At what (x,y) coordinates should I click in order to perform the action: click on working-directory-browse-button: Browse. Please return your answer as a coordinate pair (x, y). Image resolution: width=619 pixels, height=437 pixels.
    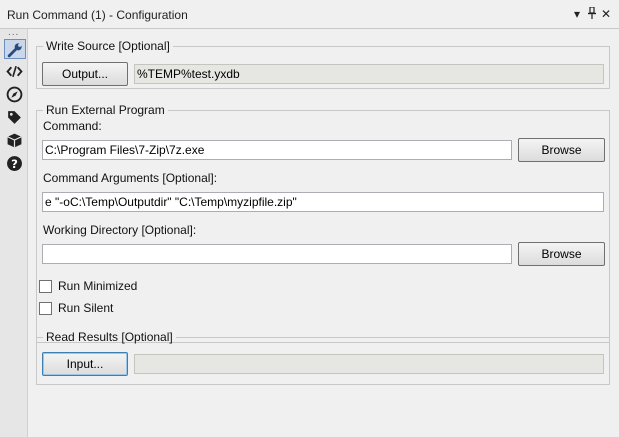
    Looking at the image, I should click on (561, 254).